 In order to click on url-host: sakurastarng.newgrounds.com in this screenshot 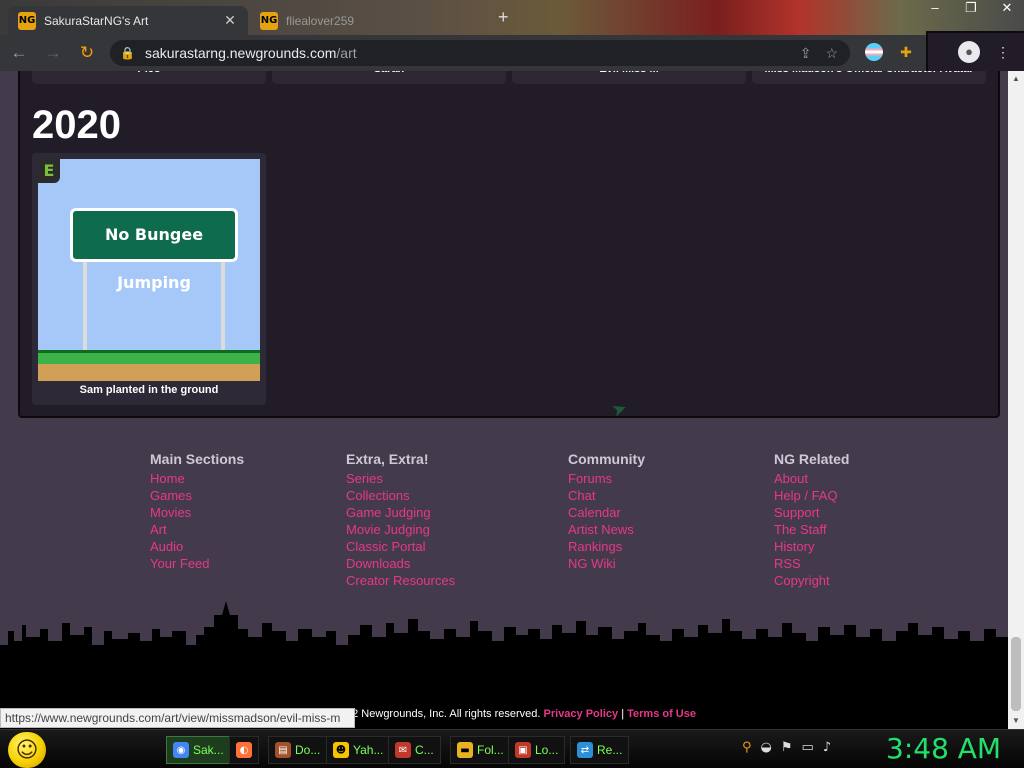, I will do `click(240, 53)`.